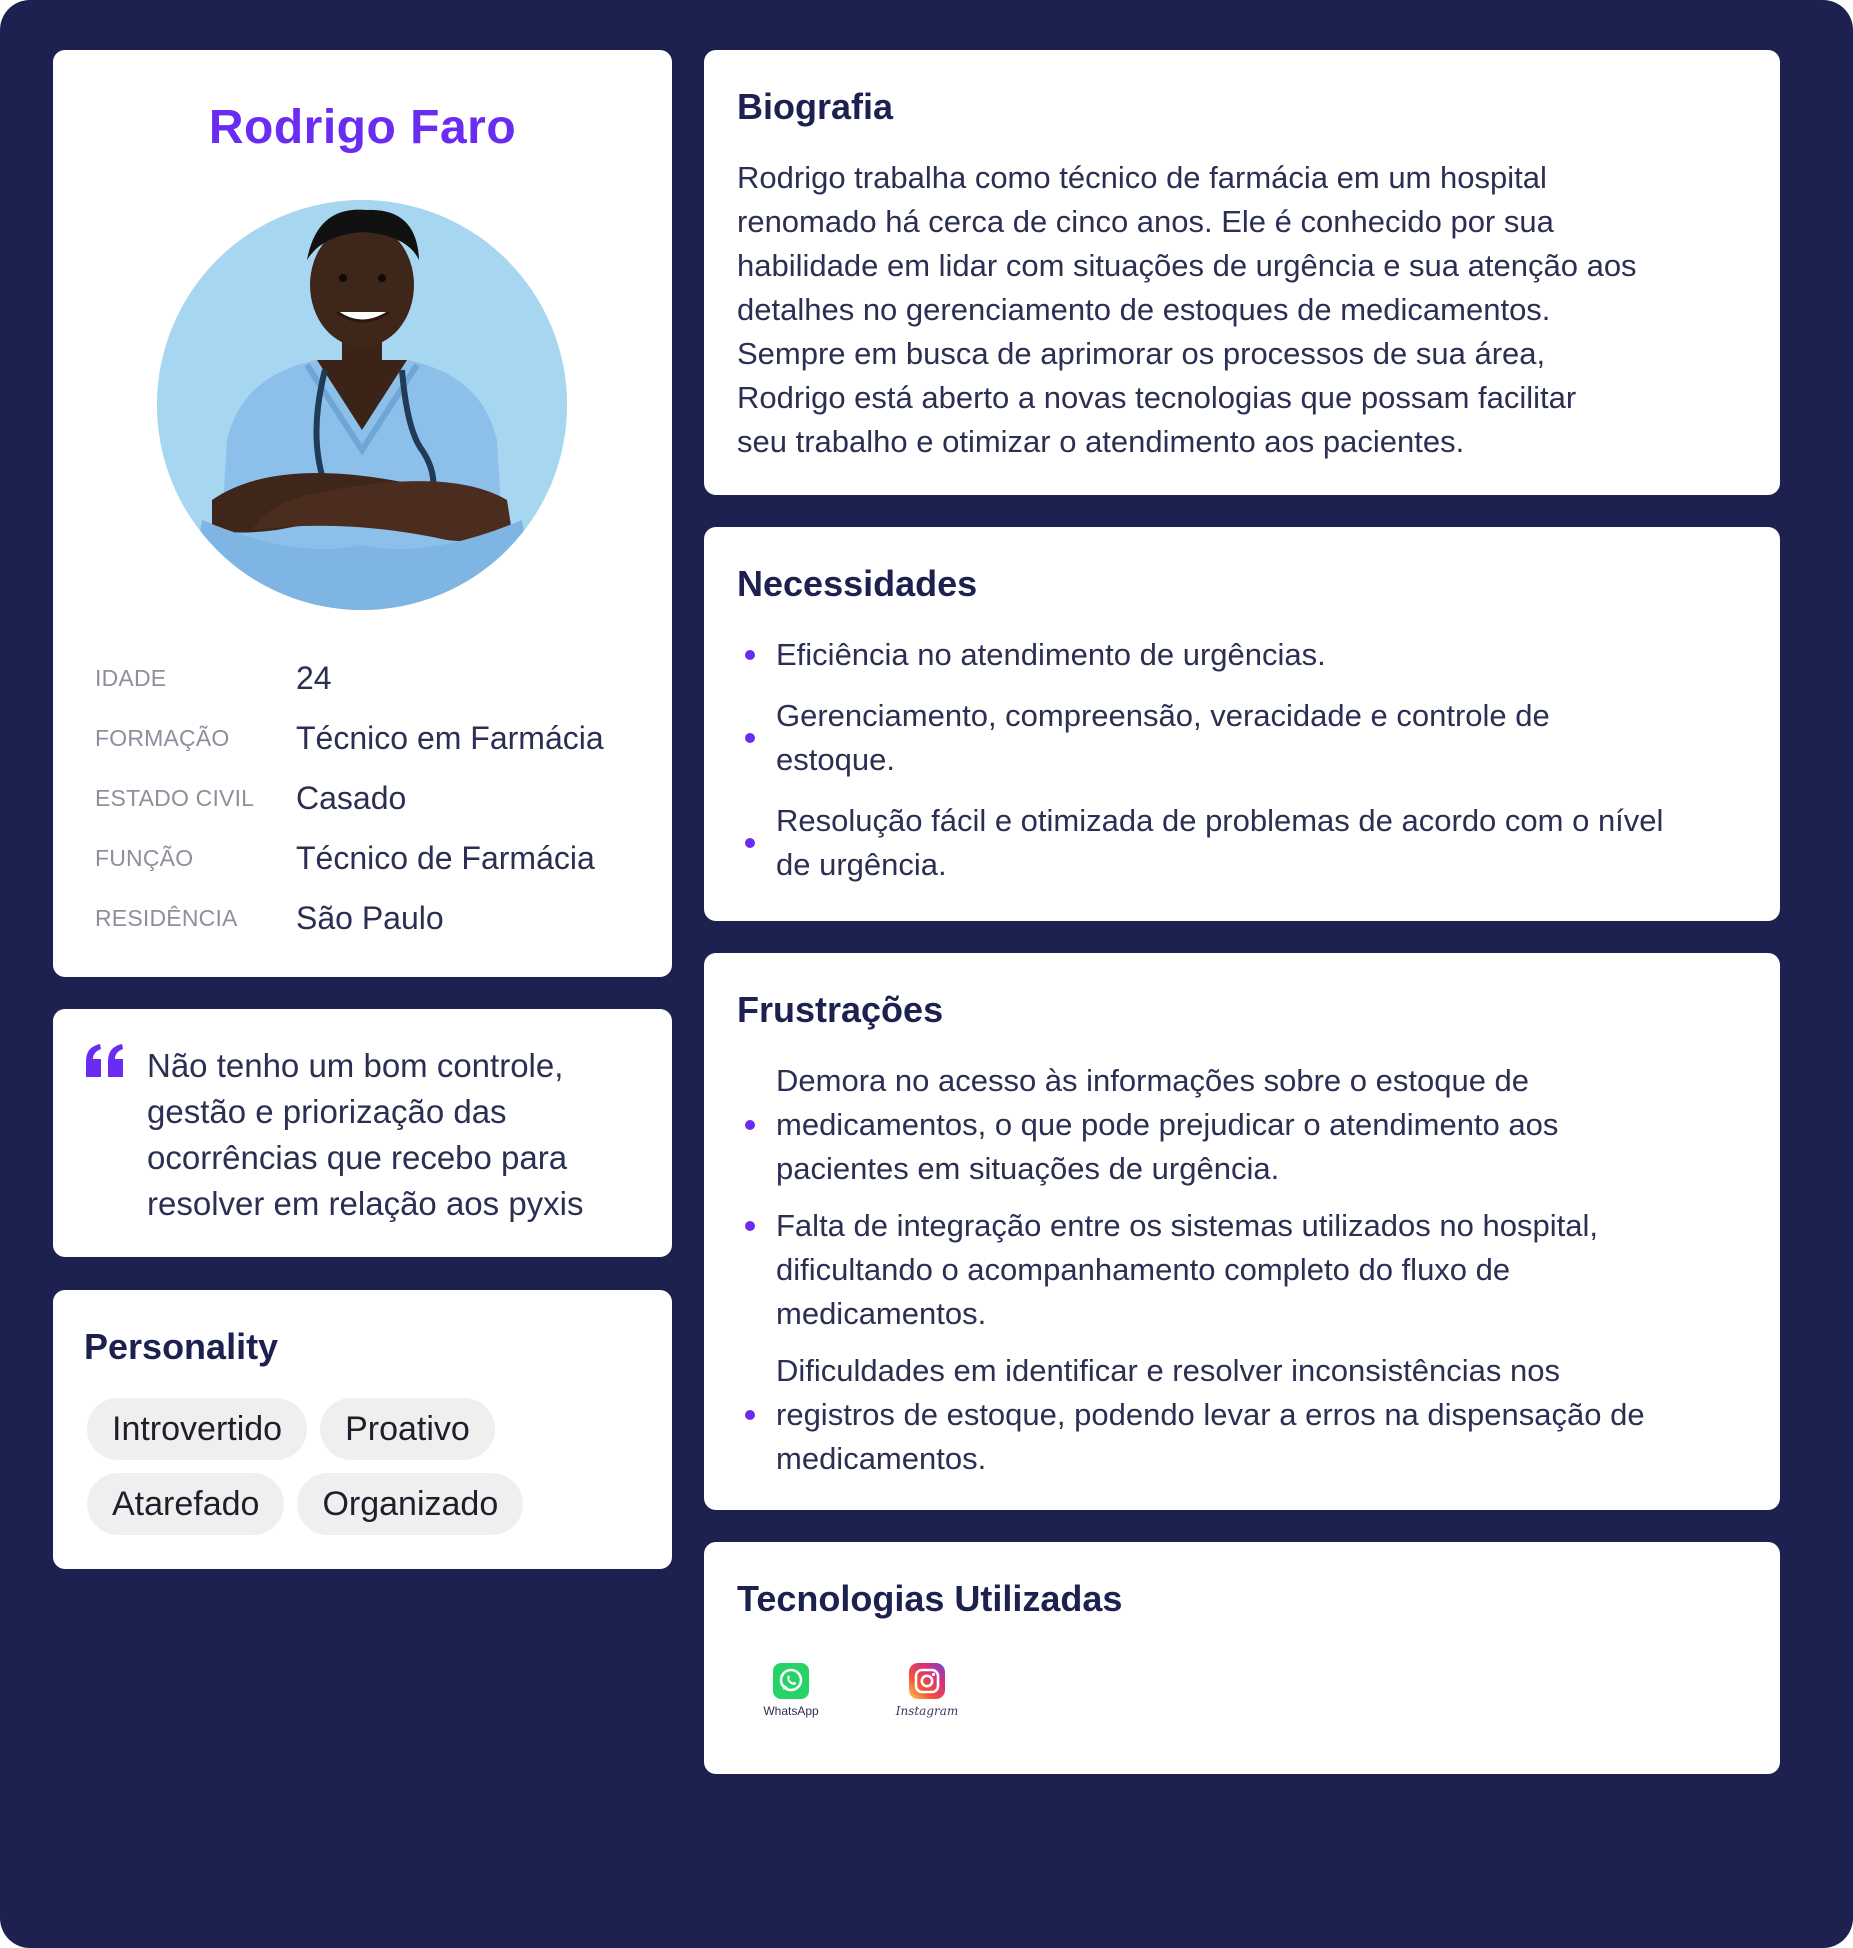  What do you see at coordinates (166, 917) in the screenshot?
I see `fact-label: RESIDÊNCIA` at bounding box center [166, 917].